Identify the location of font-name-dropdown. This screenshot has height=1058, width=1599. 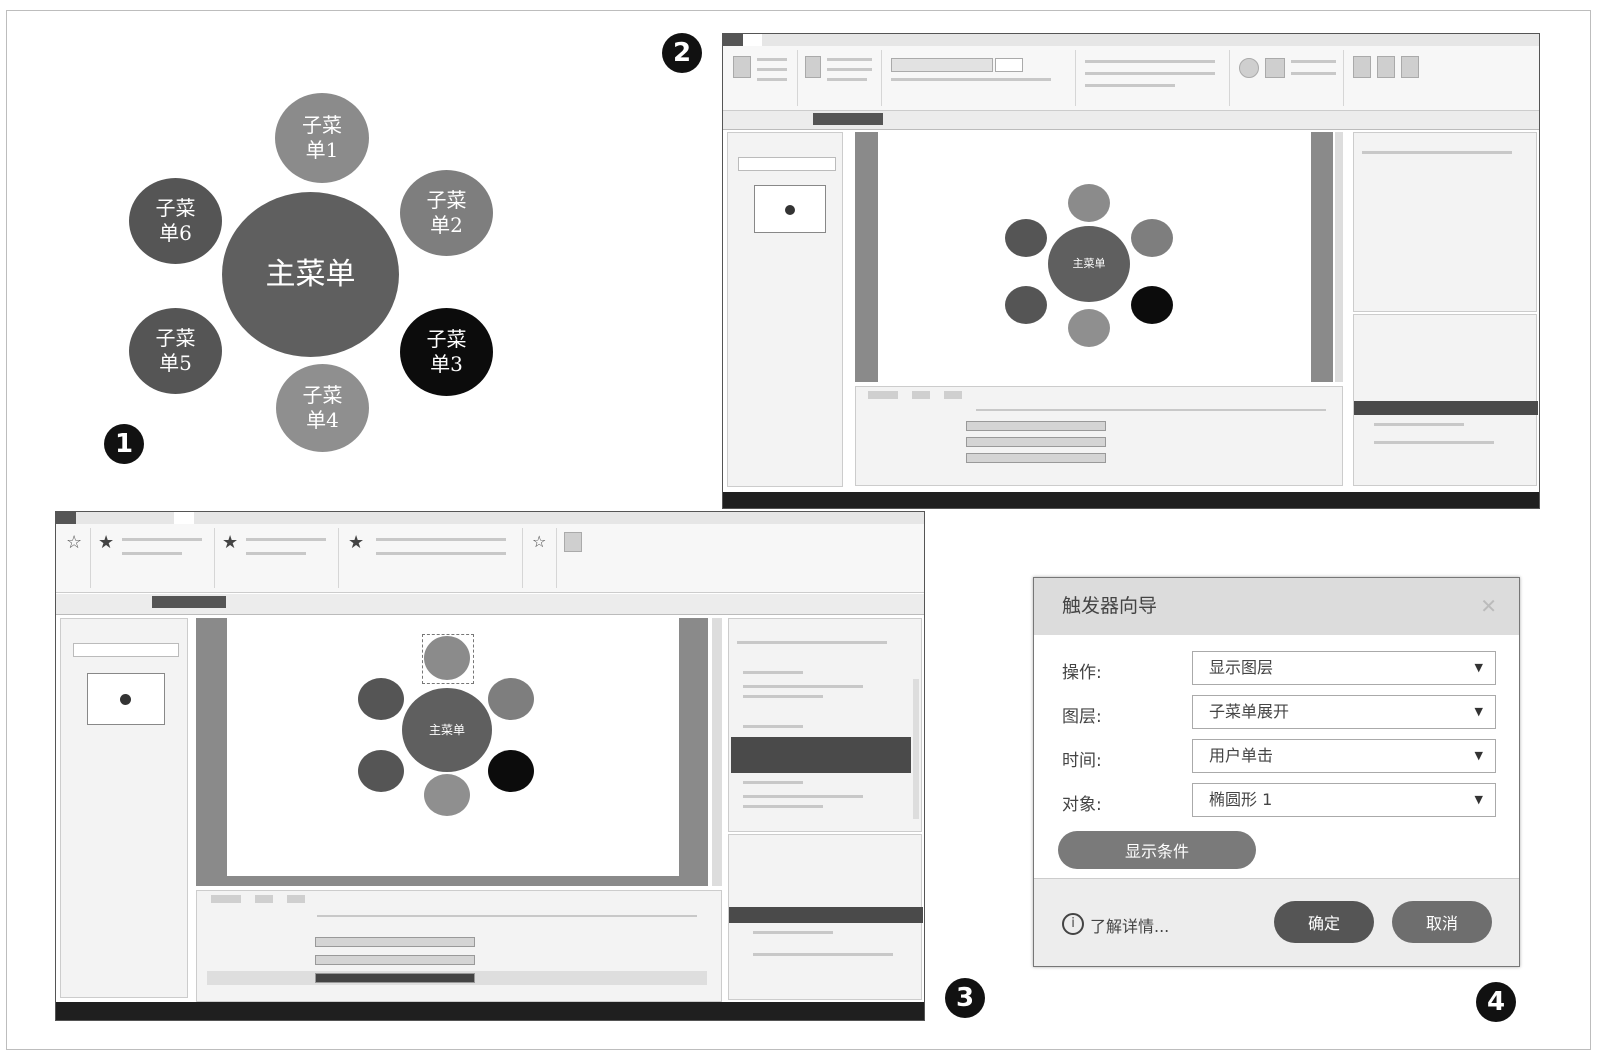
(942, 65).